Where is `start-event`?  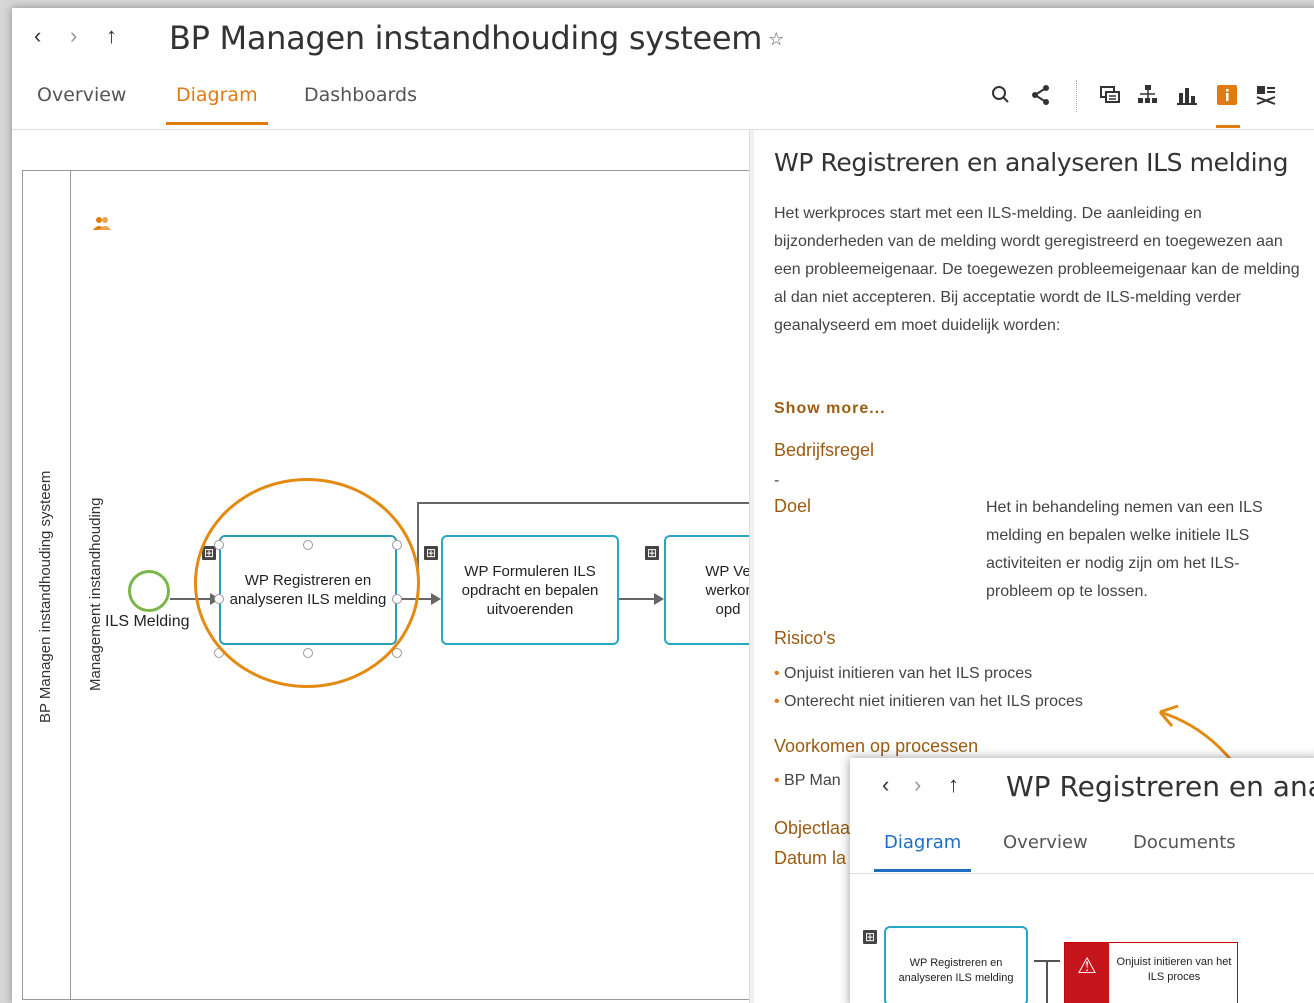 start-event is located at coordinates (149, 591).